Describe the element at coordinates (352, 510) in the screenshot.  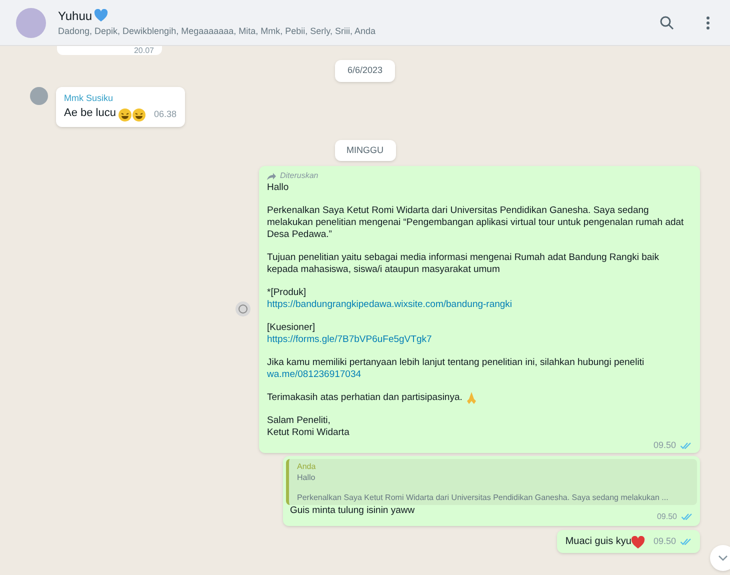
I see `message-text: Guis minta tulung isinin yaww` at that location.